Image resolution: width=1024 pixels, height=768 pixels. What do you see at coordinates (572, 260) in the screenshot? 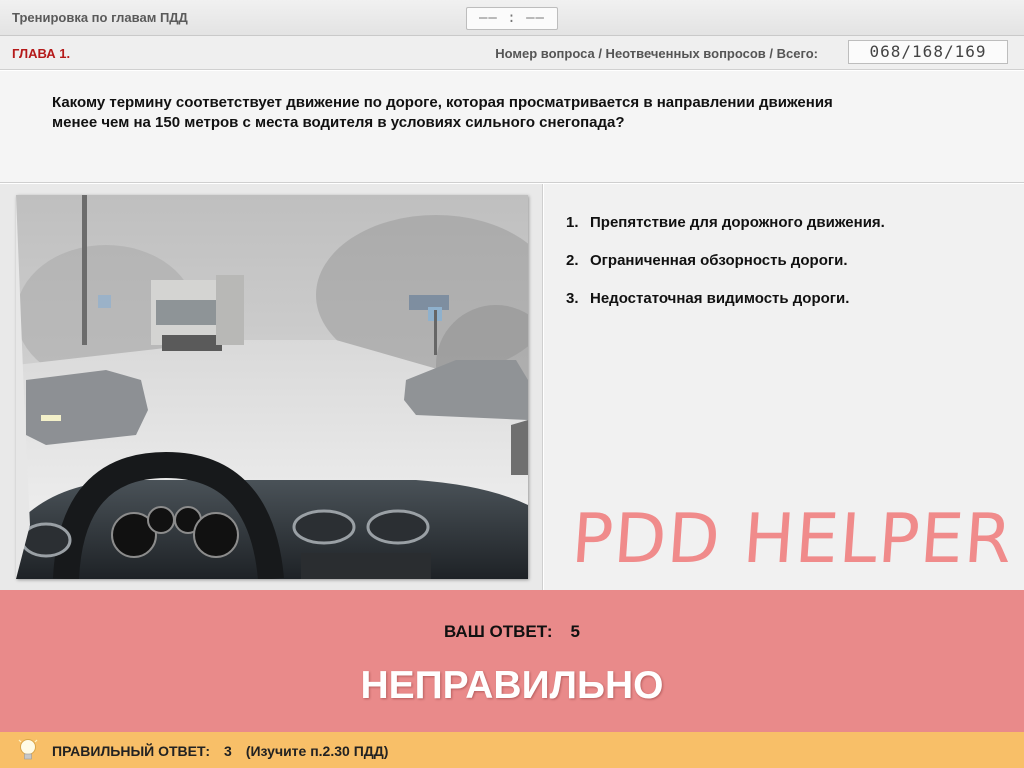
I see `answer-number: 2.` at bounding box center [572, 260].